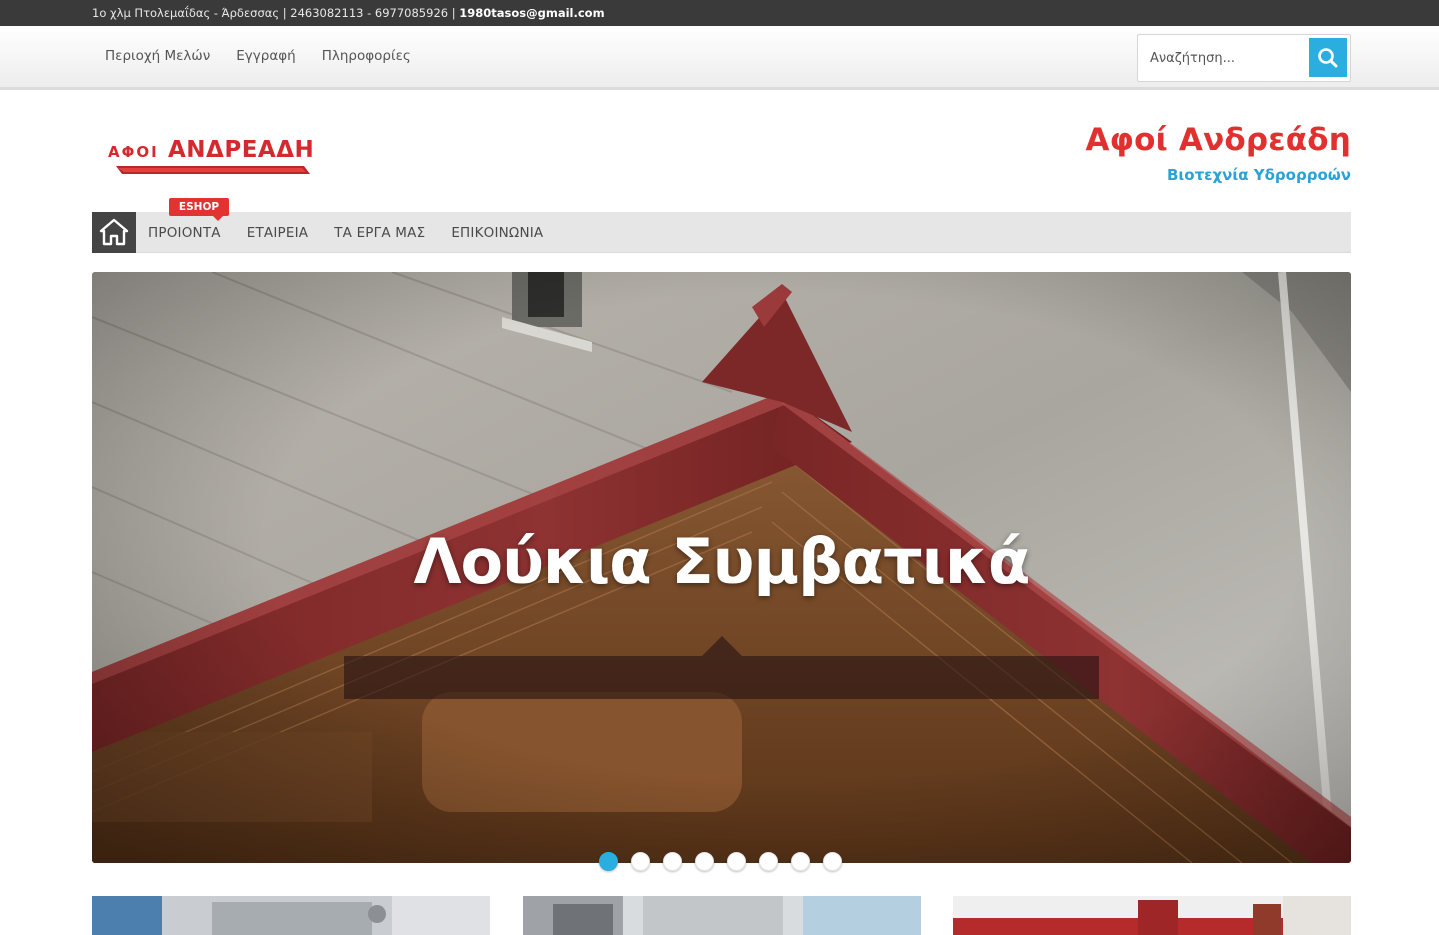 The width and height of the screenshot is (1439, 935). I want to click on slider-pagination, so click(720, 861).